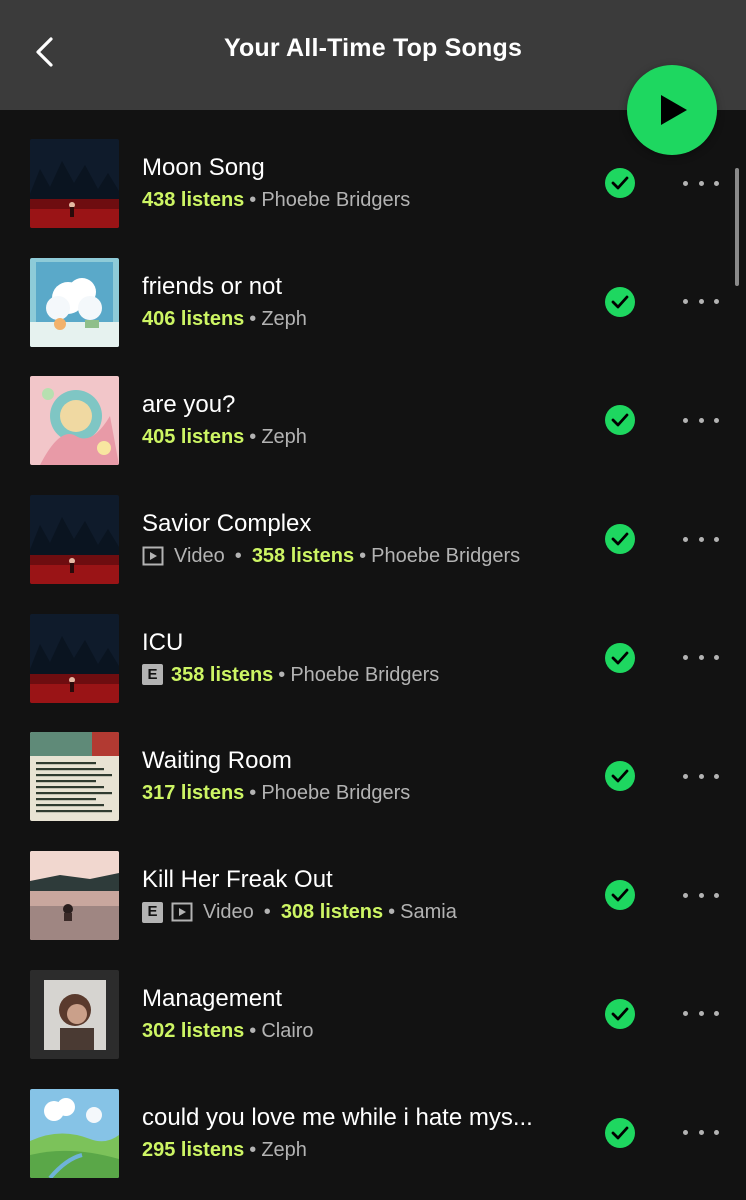  What do you see at coordinates (357, 437) in the screenshot?
I see `song-meta: 405 listens • Zeph` at bounding box center [357, 437].